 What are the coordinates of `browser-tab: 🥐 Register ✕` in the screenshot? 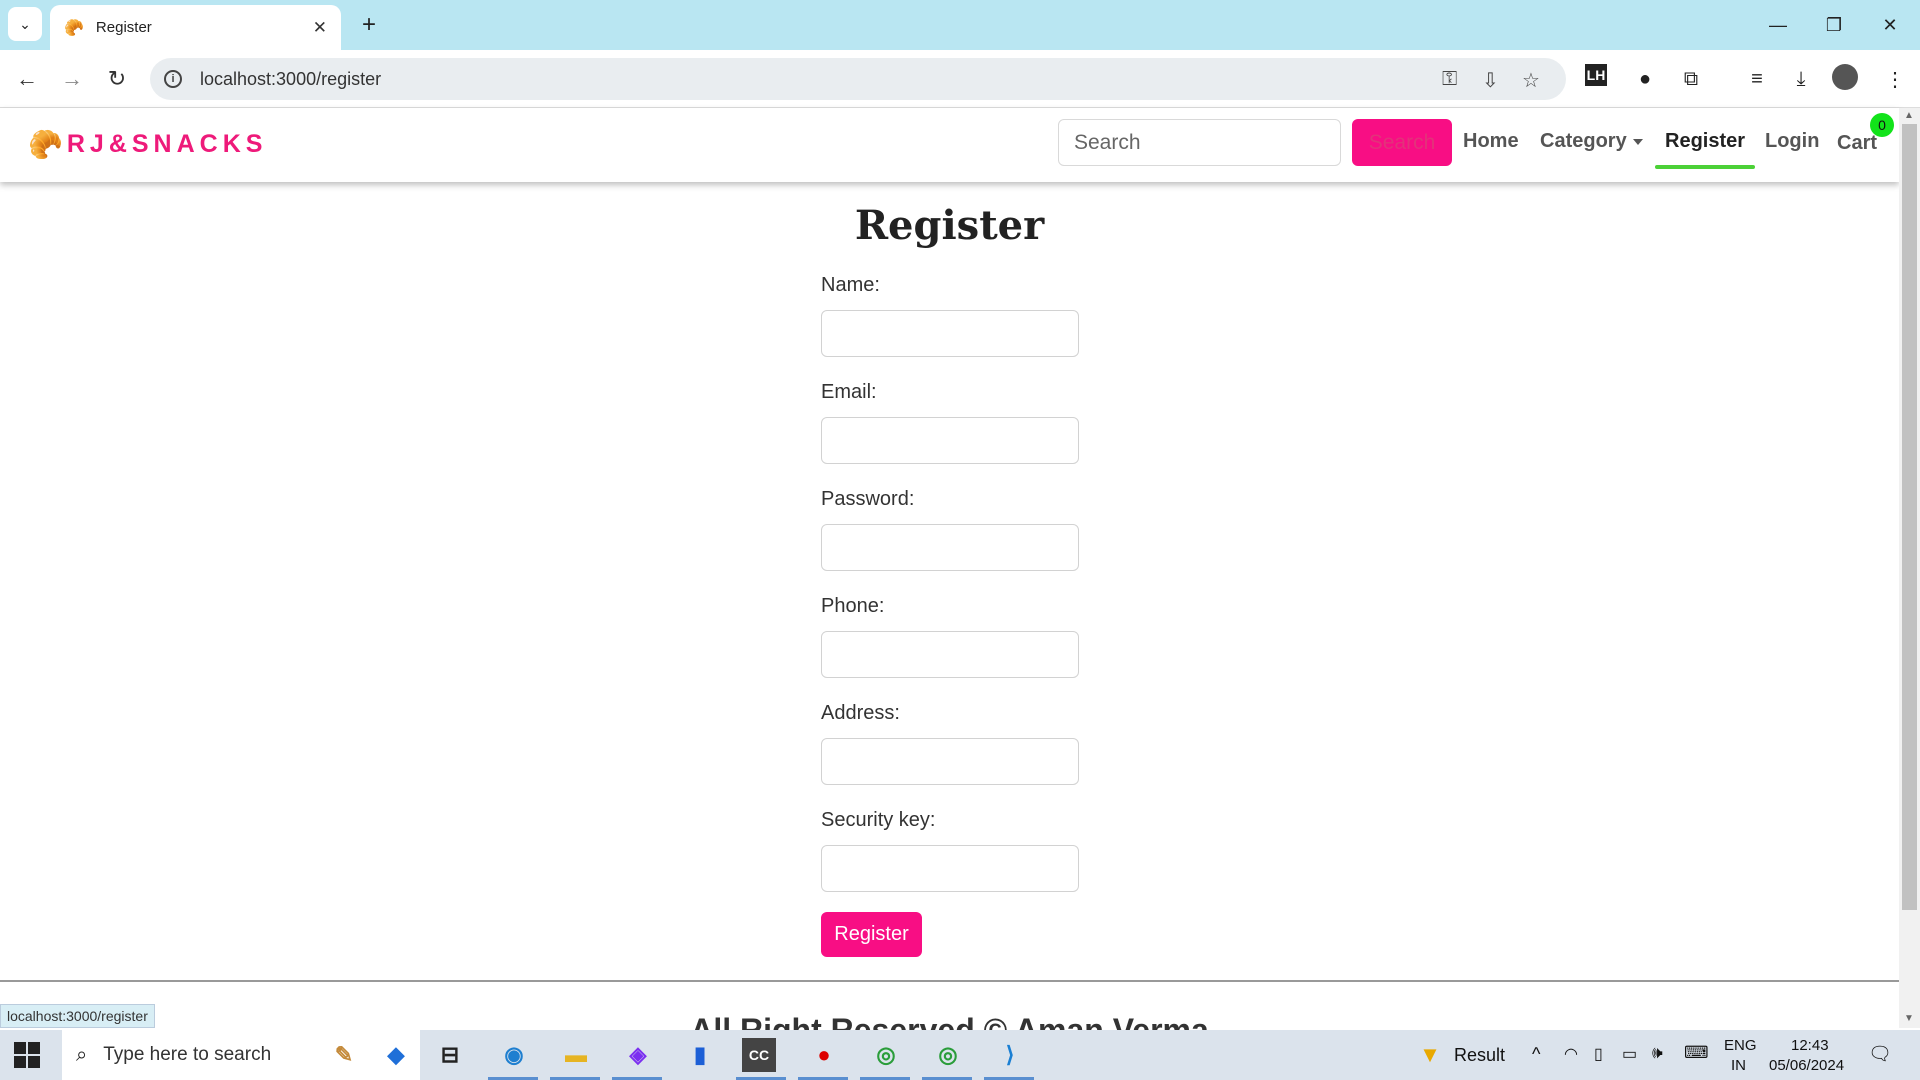 It's located at (195, 27).